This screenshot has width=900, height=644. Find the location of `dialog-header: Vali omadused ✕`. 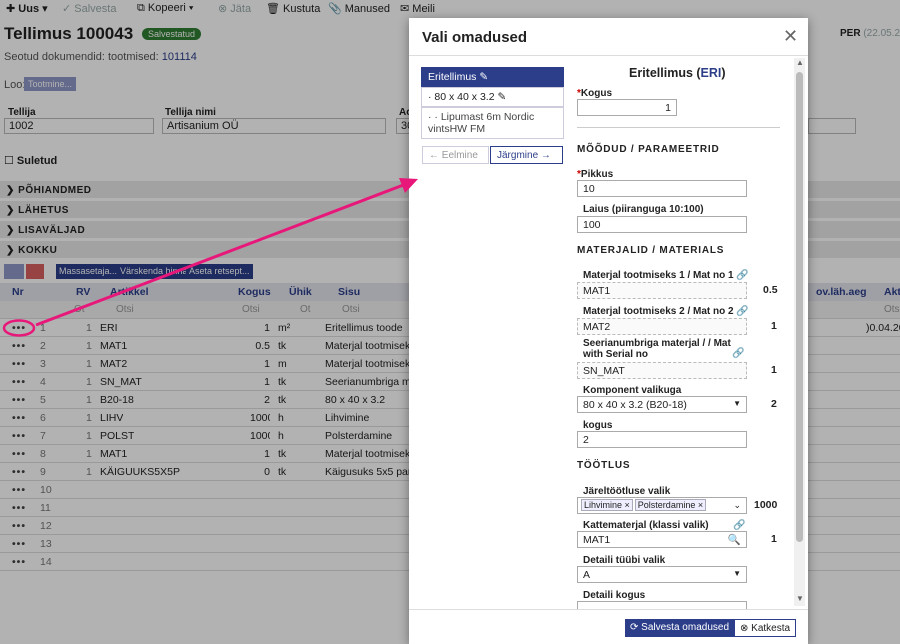

dialog-header: Vali omadused ✕ is located at coordinates (608, 37).